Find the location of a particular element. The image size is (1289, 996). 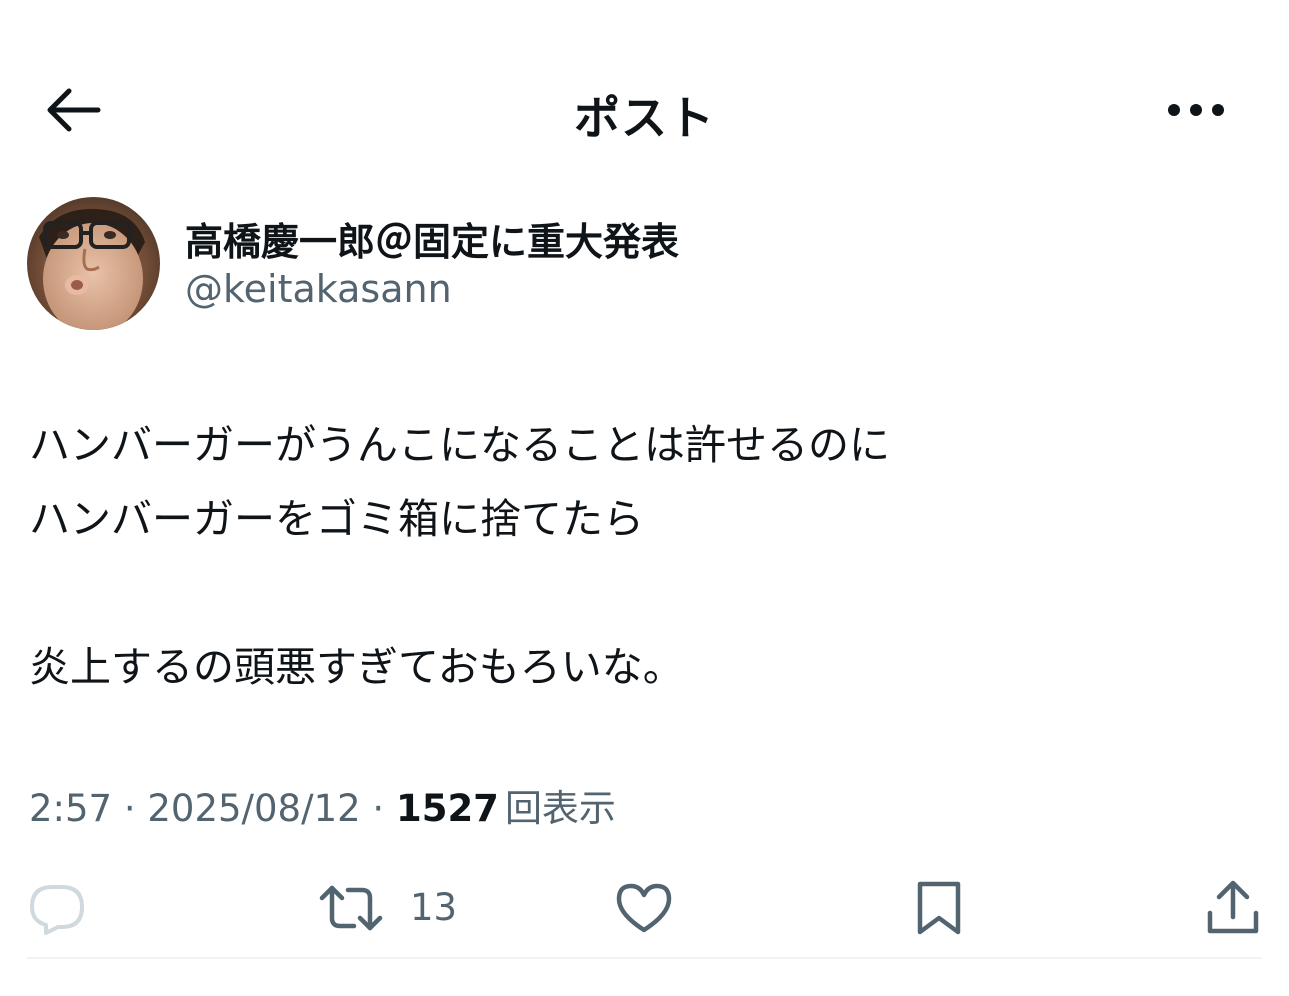

post-text-line: 炎上するの頭悪すぎておもろいな。 is located at coordinates (356, 667).